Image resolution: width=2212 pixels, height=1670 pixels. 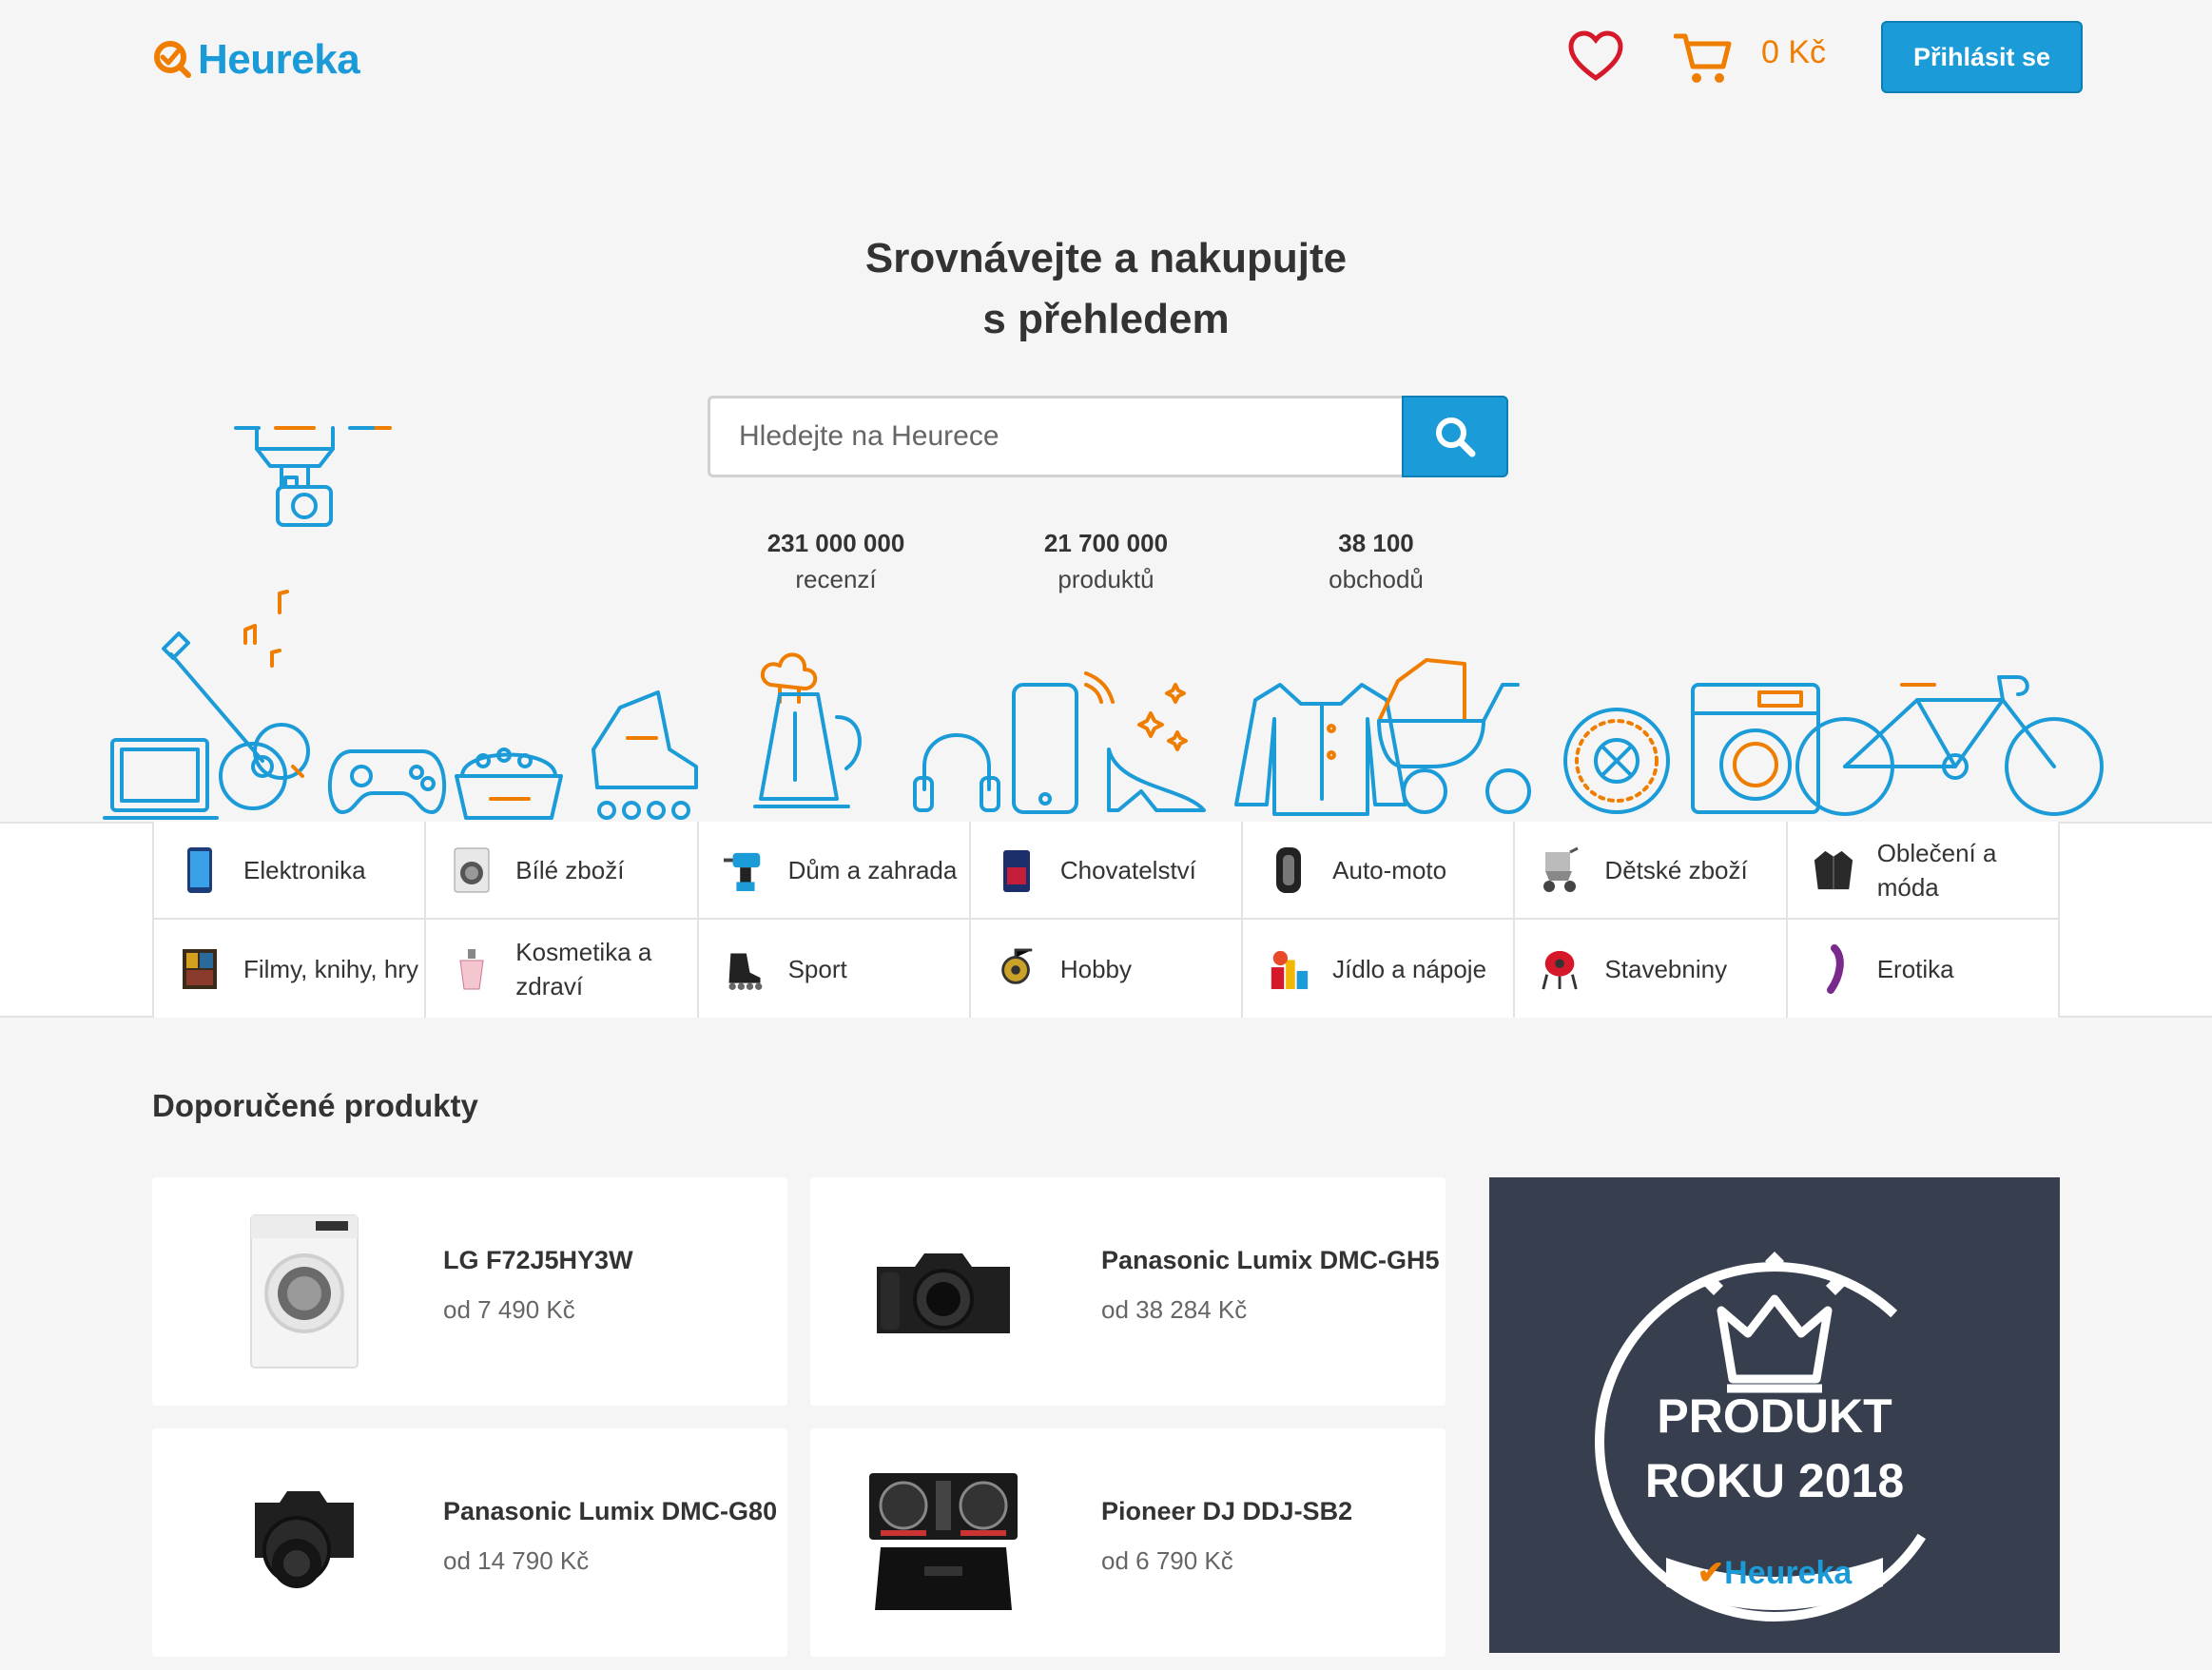 I want to click on category-sport: Sport, so click(x=834, y=969).